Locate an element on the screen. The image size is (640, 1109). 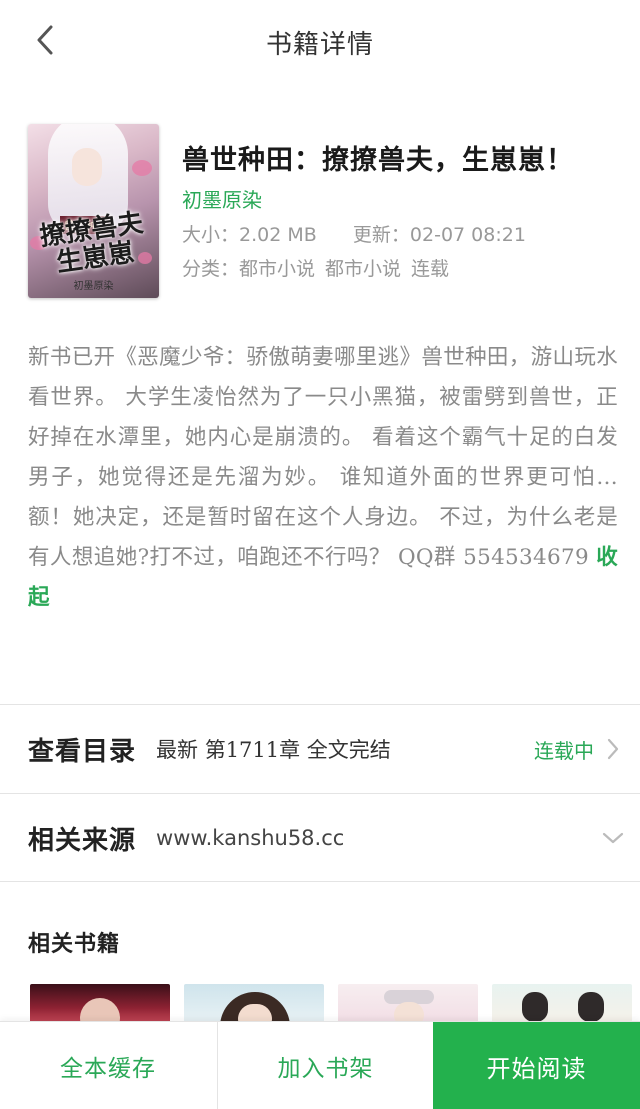
bottom-action-bar: 全本缓存 加入书架 开始阅读 is located at coordinates (320, 1065).